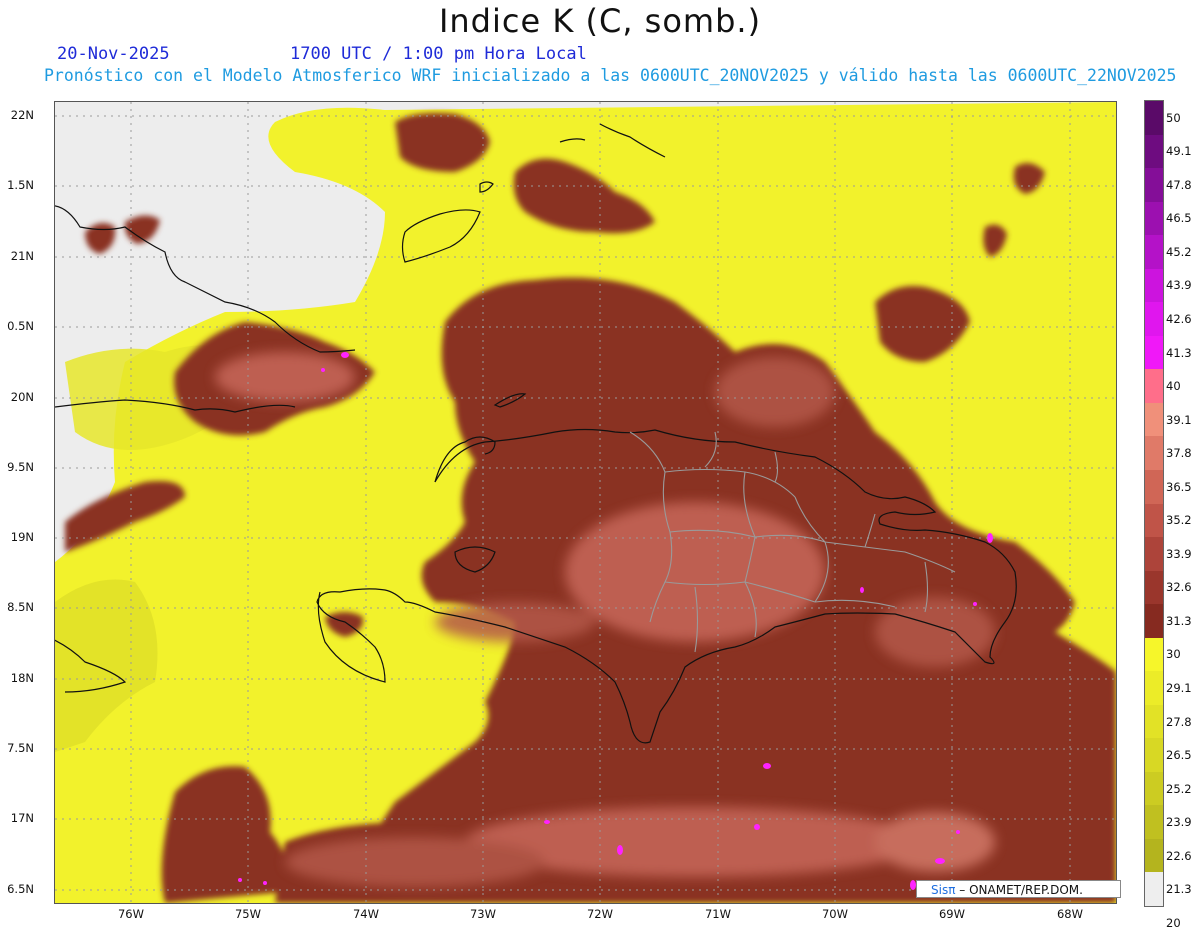  Describe the element at coordinates (20, 889) in the screenshot. I see `lat-label-16-5n: 6.5N` at that location.